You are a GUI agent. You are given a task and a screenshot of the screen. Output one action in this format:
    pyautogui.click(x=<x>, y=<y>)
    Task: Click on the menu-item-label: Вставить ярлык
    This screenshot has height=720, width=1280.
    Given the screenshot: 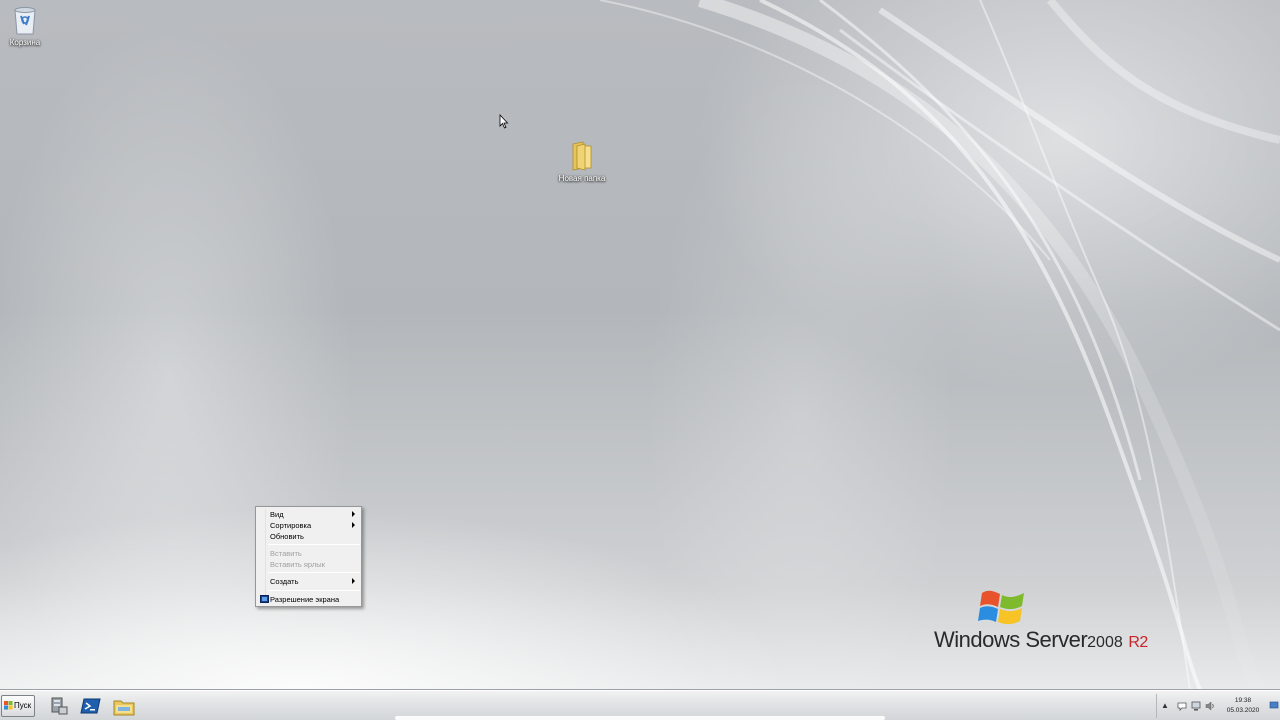 What is the action you would take?
    pyautogui.click(x=297, y=564)
    